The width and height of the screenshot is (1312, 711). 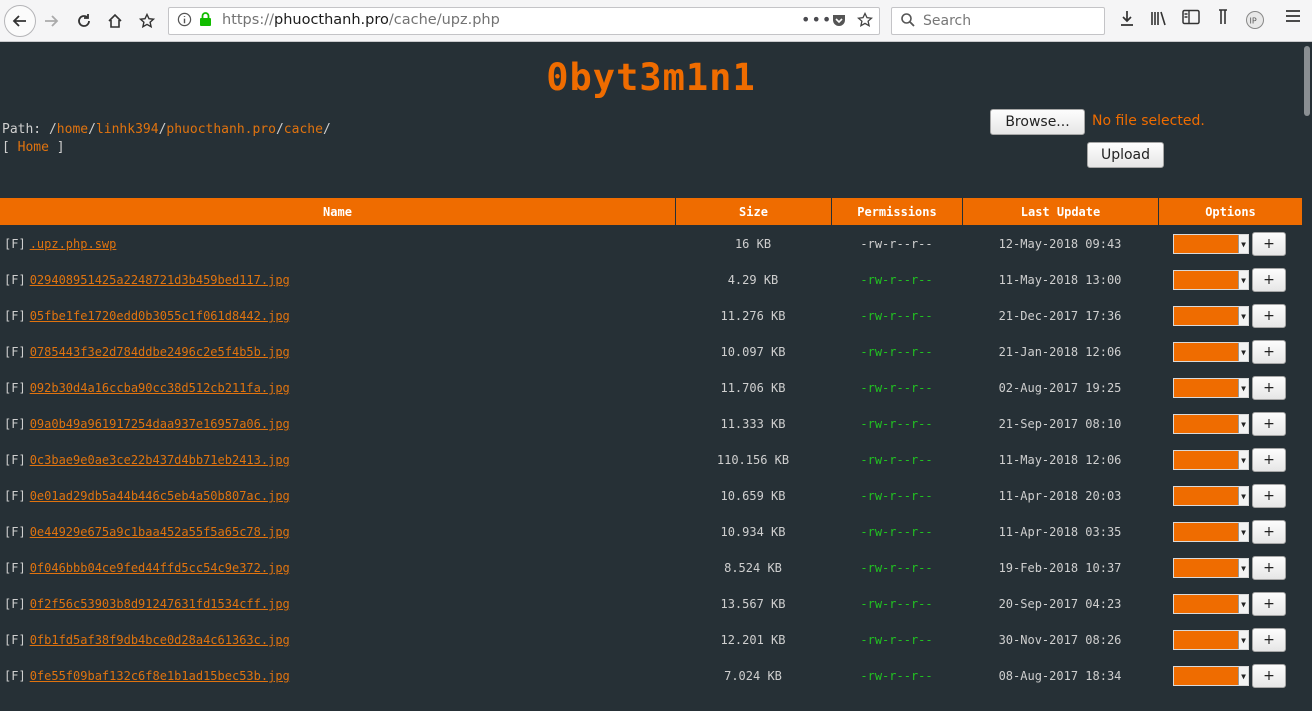 I want to click on library-icon, so click(x=1159, y=20).